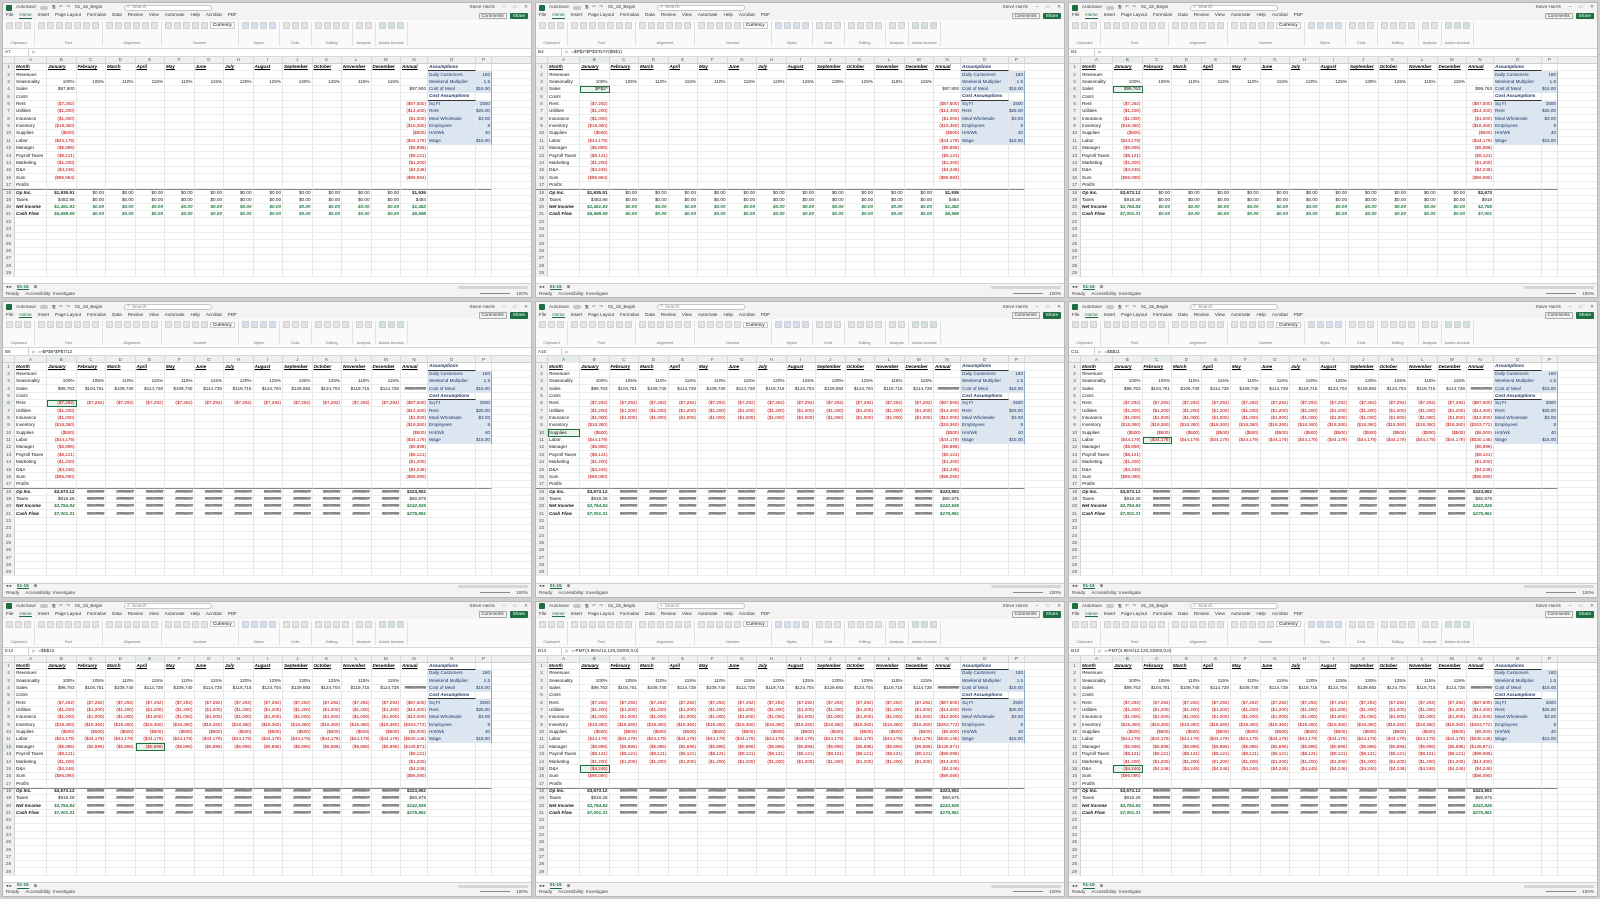 This screenshot has height=899, width=1600. Describe the element at coordinates (1452, 68) in the screenshot. I see `cell-m1: December` at that location.